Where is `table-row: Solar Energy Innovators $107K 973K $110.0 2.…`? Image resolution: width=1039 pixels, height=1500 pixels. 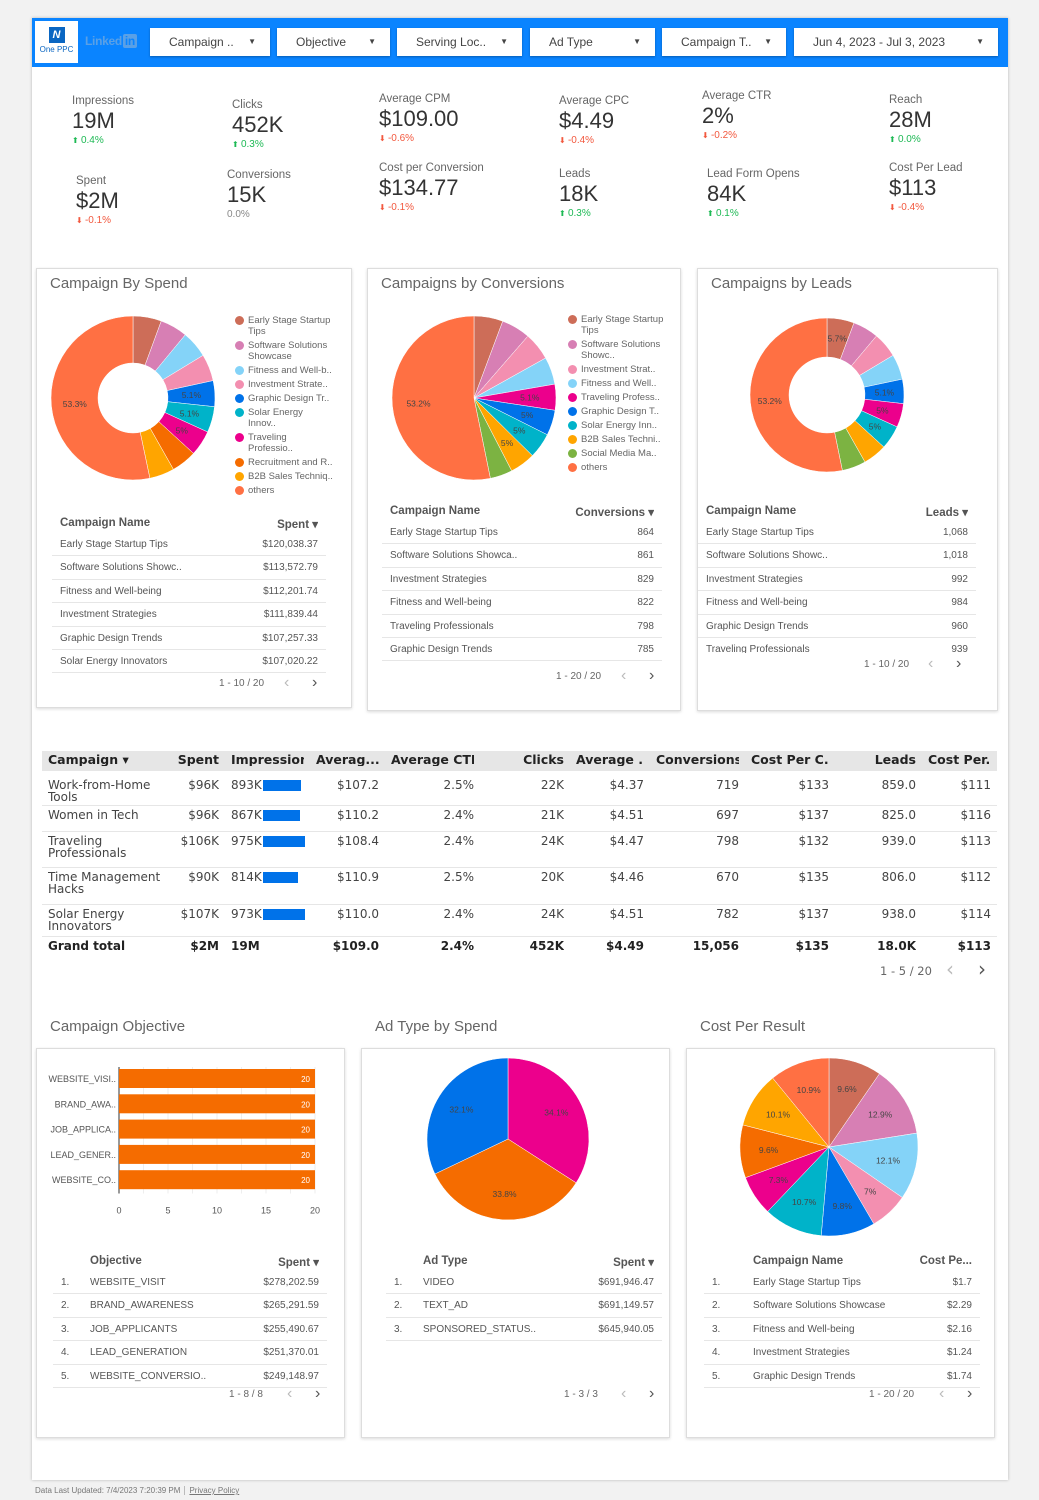
table-row: Solar Energy Innovators $107K 973K $110.0 2.… is located at coordinates (519, 921).